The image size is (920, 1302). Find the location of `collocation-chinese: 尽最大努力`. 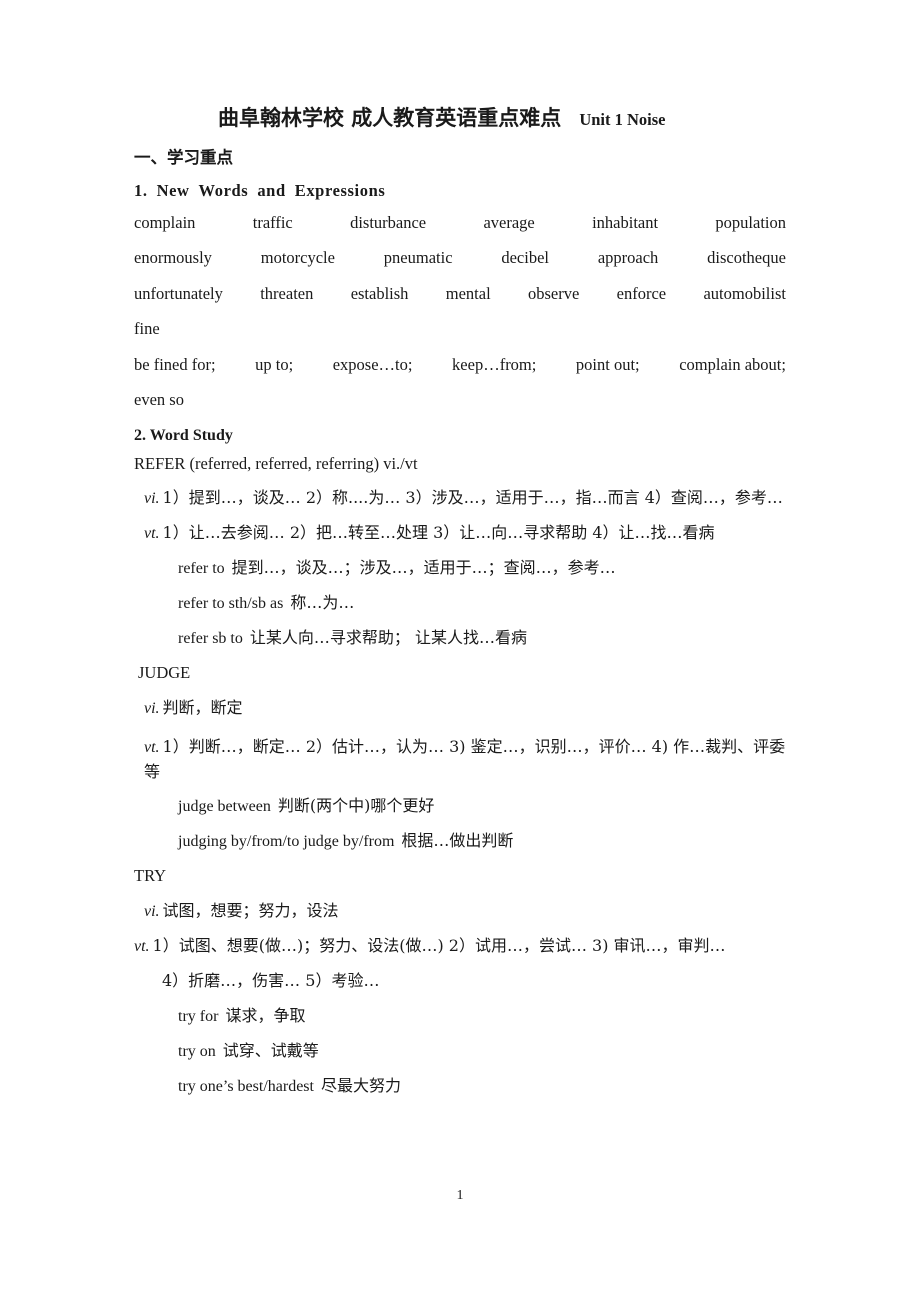

collocation-chinese: 尽最大努力 is located at coordinates (360, 1085).